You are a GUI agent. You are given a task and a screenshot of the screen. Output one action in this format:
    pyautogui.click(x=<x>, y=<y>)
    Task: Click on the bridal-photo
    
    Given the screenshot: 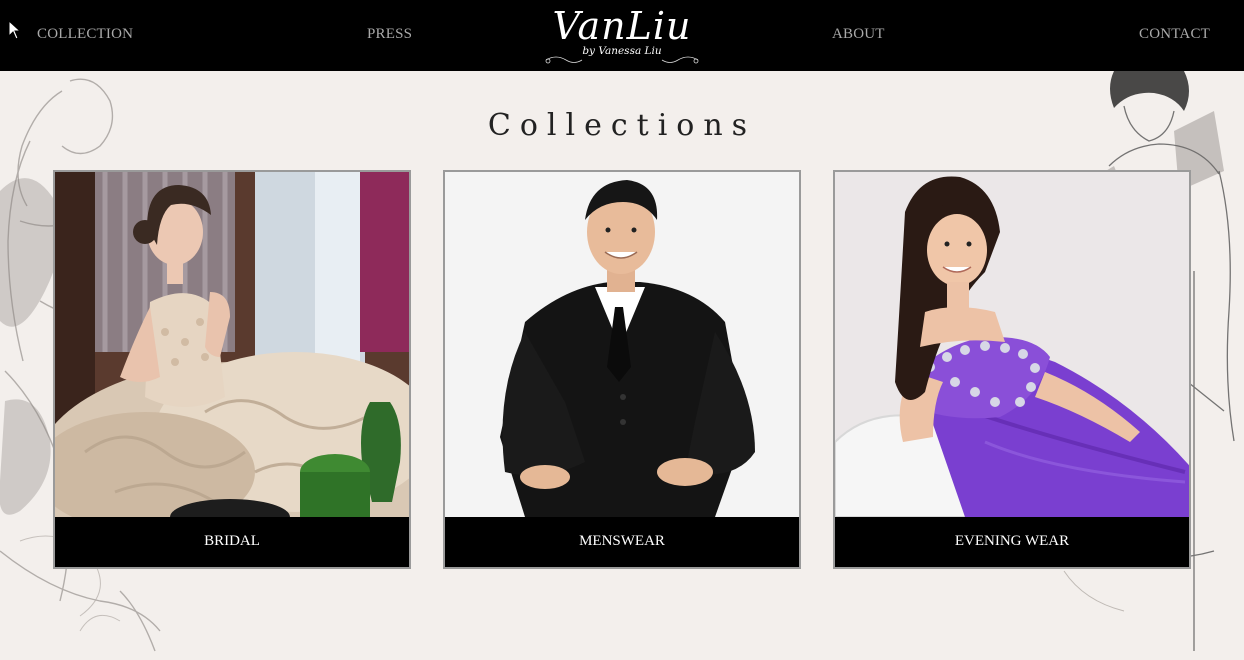 What is the action you would take?
    pyautogui.click(x=232, y=344)
    